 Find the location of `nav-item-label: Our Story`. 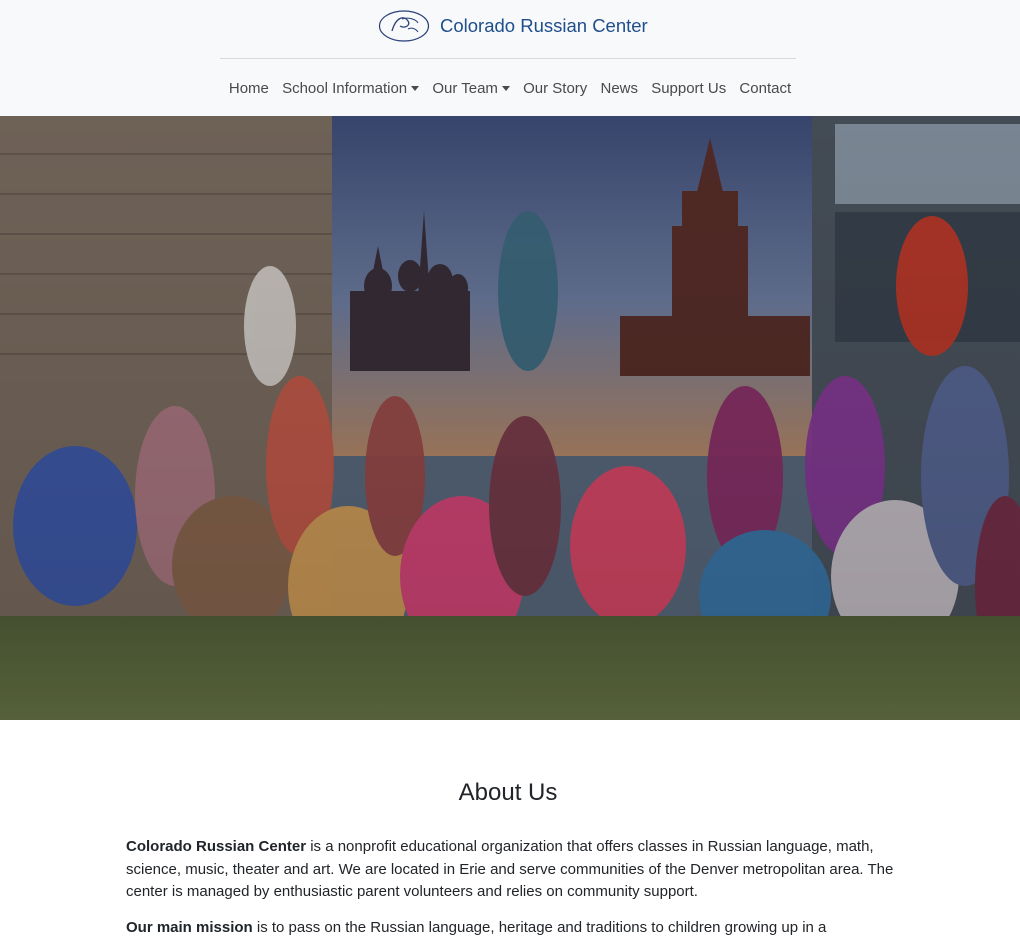

nav-item-label: Our Story is located at coordinates (555, 88).